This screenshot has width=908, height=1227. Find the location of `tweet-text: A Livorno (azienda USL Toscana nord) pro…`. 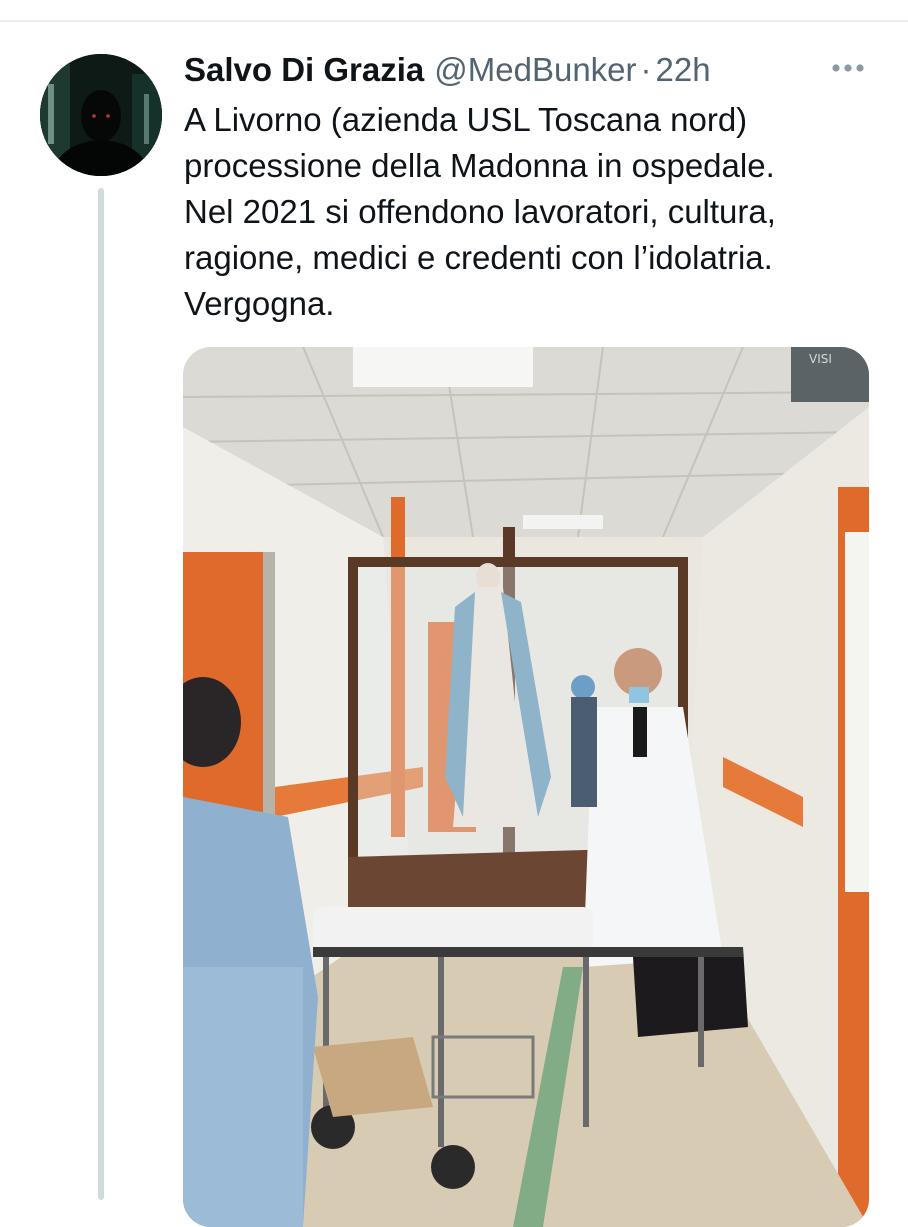

tweet-text: A Livorno (azienda USL Toscana nord) pro… is located at coordinates (534, 212).